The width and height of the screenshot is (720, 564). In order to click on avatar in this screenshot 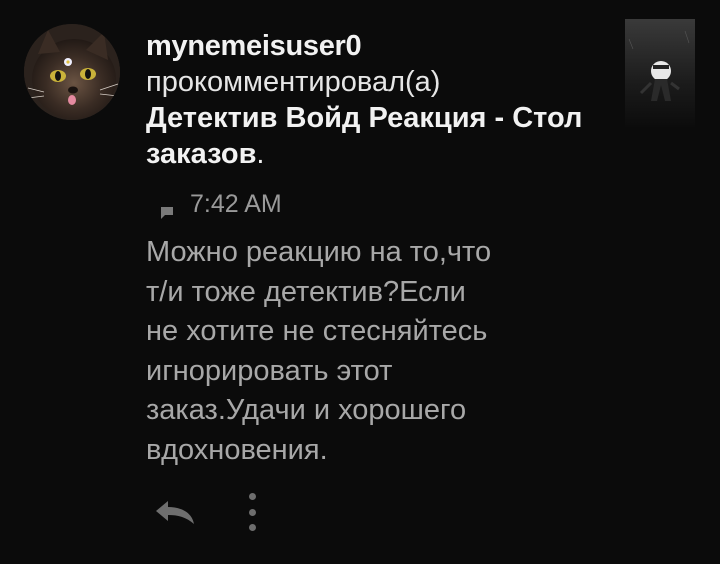, I will do `click(72, 72)`.